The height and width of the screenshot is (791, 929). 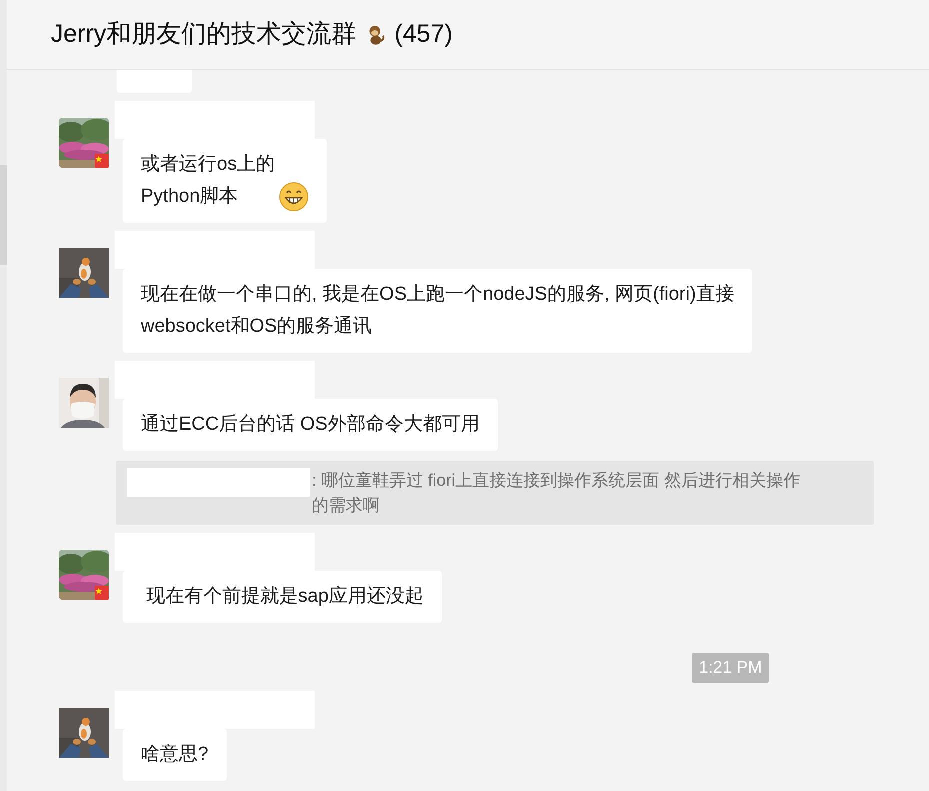 I want to click on grin-emoji-icon, so click(x=294, y=197).